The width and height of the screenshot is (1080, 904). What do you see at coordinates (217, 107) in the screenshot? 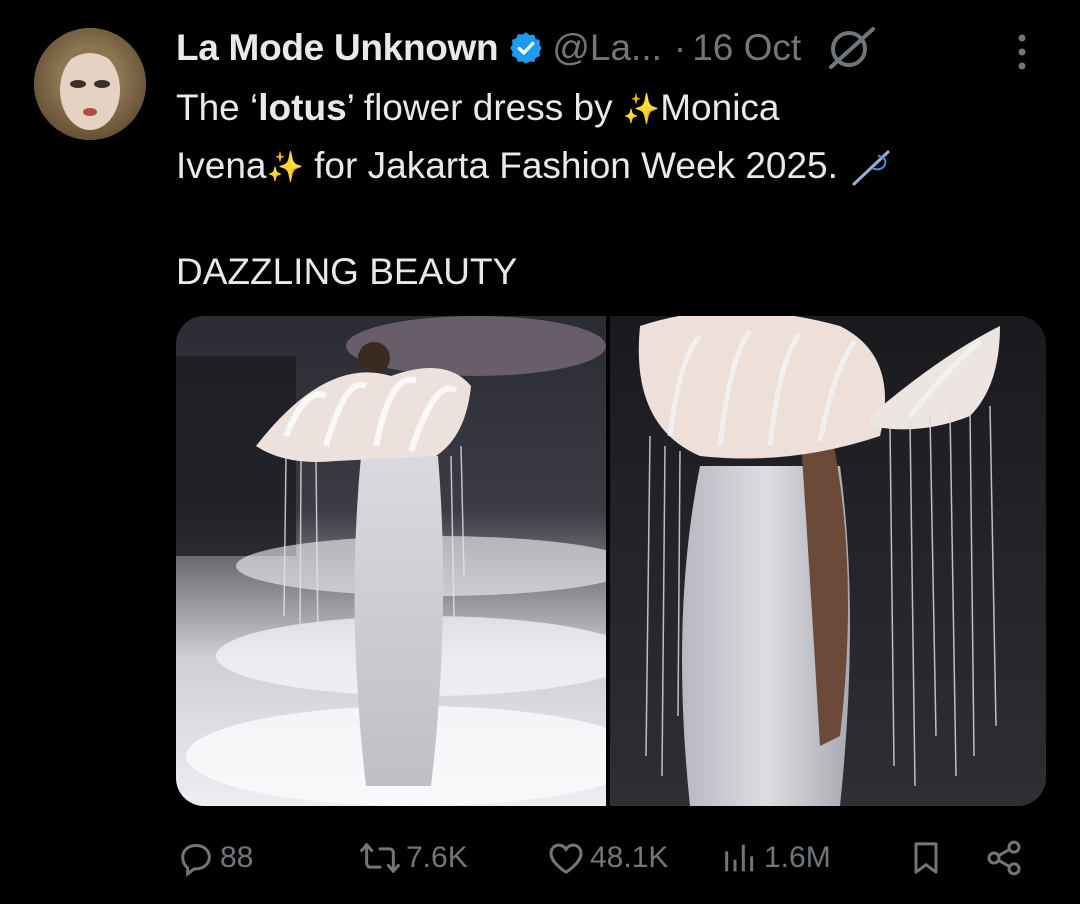
I see `text-segment: The ‘` at bounding box center [217, 107].